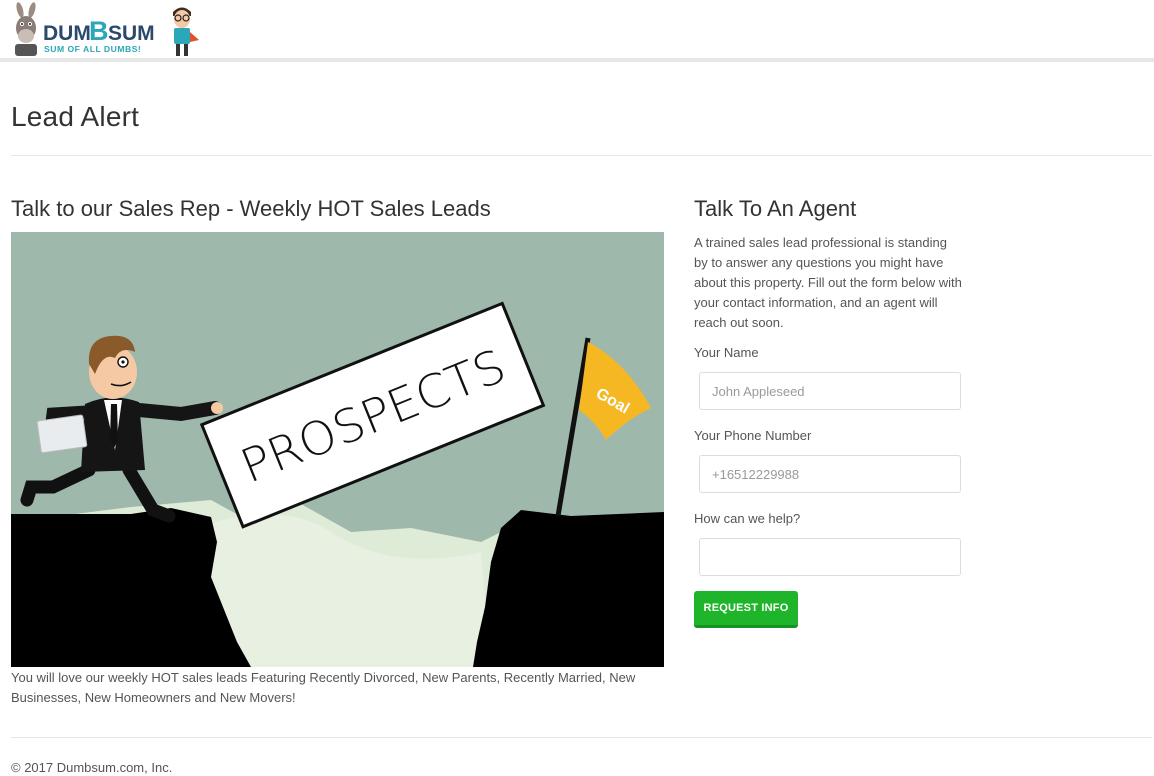 This screenshot has height=776, width=1154. What do you see at coordinates (67, 33) in the screenshot?
I see `logo-text-part1: DUM` at bounding box center [67, 33].